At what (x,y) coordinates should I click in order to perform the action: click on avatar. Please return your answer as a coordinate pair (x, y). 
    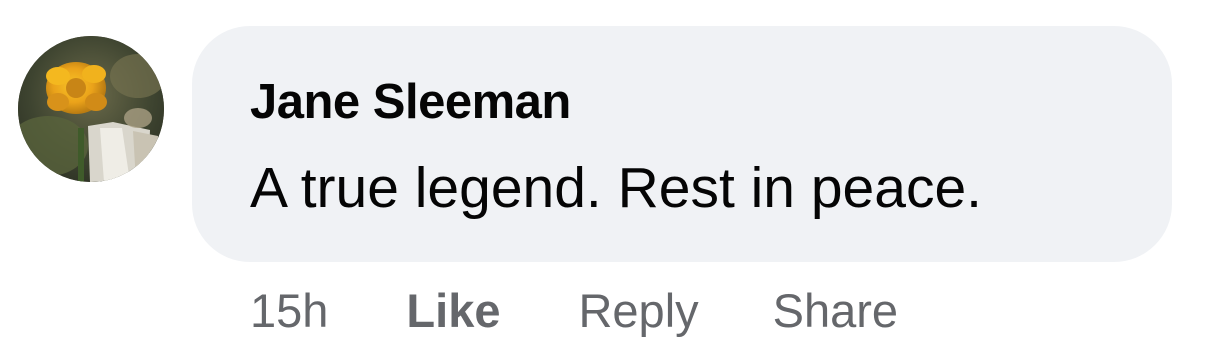
    Looking at the image, I should click on (91, 109).